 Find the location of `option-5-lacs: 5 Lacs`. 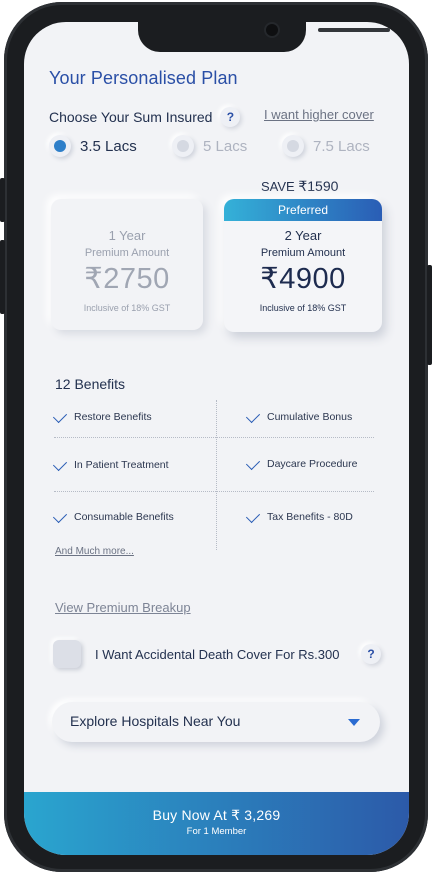

option-5-lacs: 5 Lacs is located at coordinates (209, 146).